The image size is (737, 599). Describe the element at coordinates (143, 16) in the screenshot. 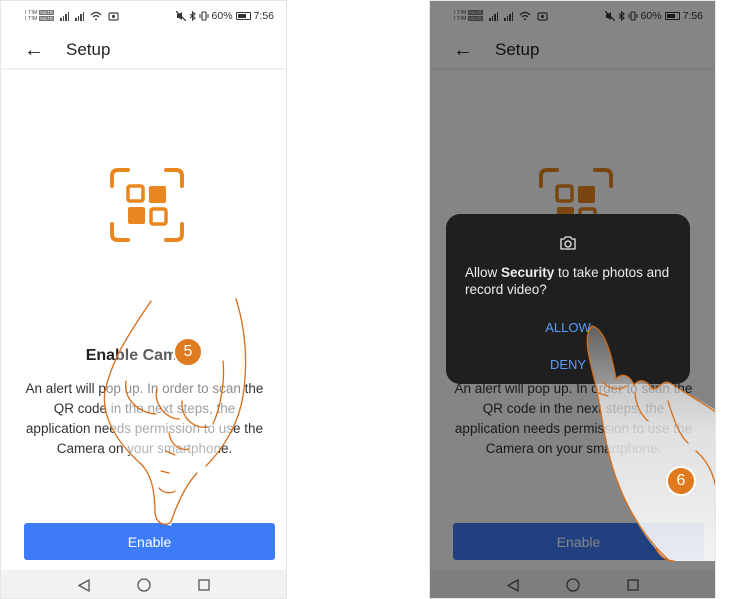

I see `status-bar: I TIM VoLTE I TIM VoLTE 60% 7:56` at that location.